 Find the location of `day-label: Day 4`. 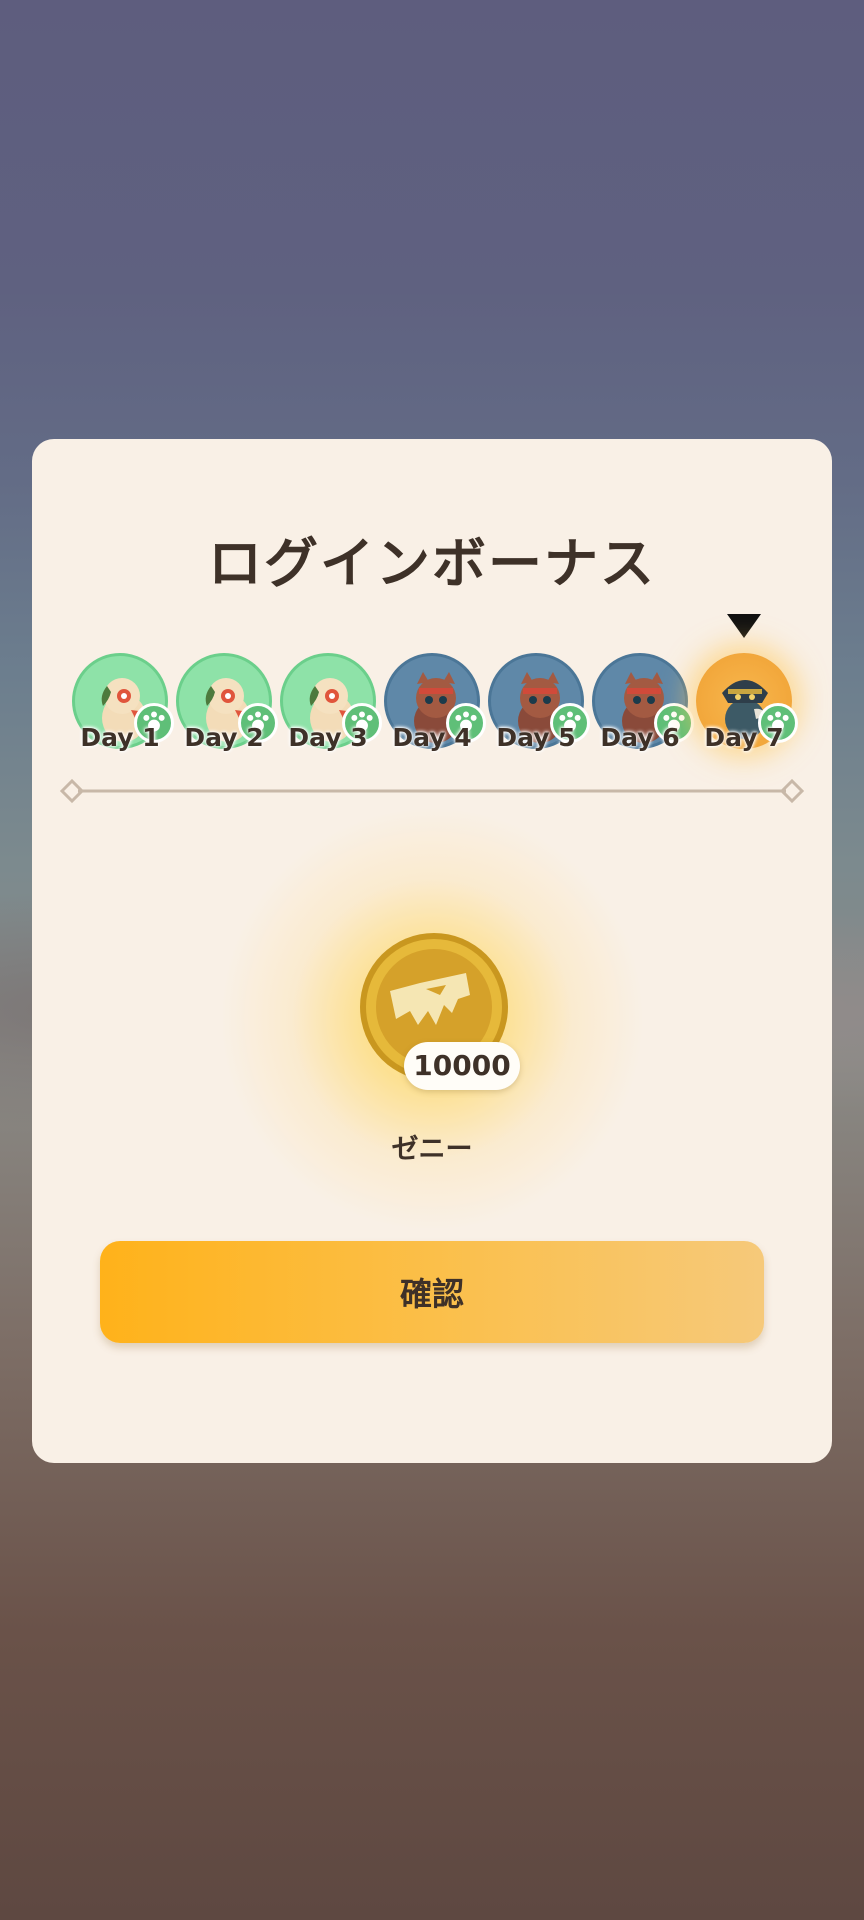

day-label: Day 4 is located at coordinates (432, 737).